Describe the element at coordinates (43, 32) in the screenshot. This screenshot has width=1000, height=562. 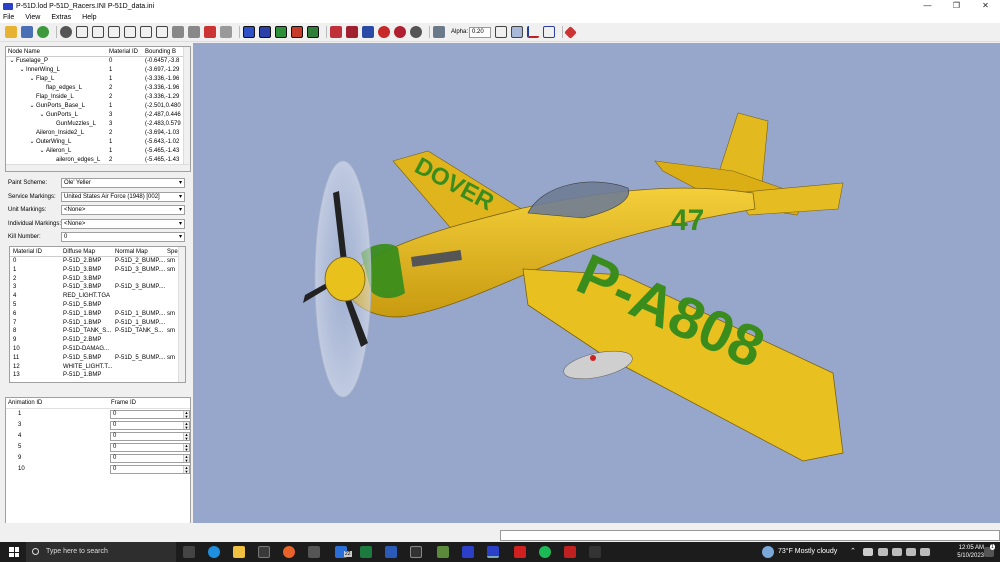
I see `texture-icon` at that location.